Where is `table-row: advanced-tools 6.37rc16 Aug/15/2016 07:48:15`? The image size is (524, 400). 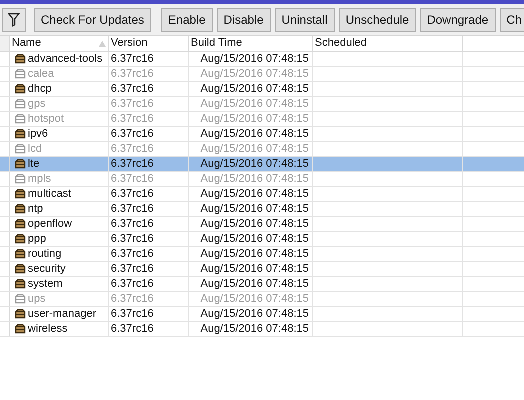
table-row: advanced-tools 6.37rc16 Aug/15/2016 07:48:15 is located at coordinates (262, 59).